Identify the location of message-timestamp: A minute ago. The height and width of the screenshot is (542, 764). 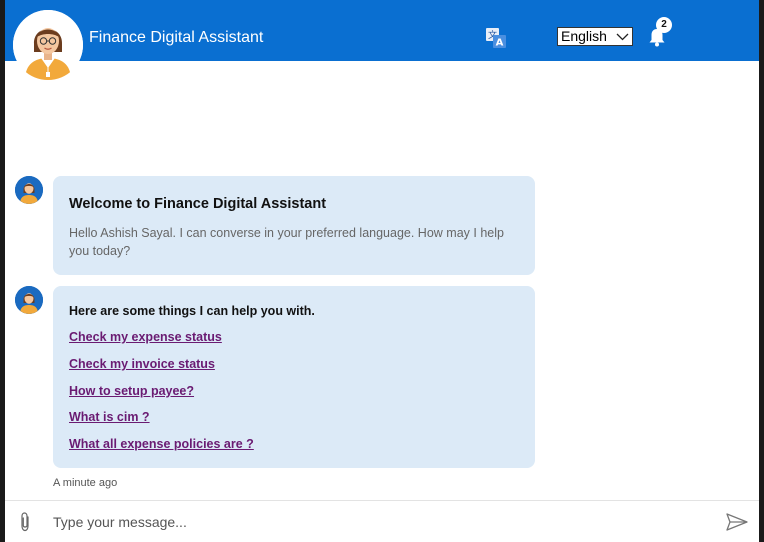
(85, 483).